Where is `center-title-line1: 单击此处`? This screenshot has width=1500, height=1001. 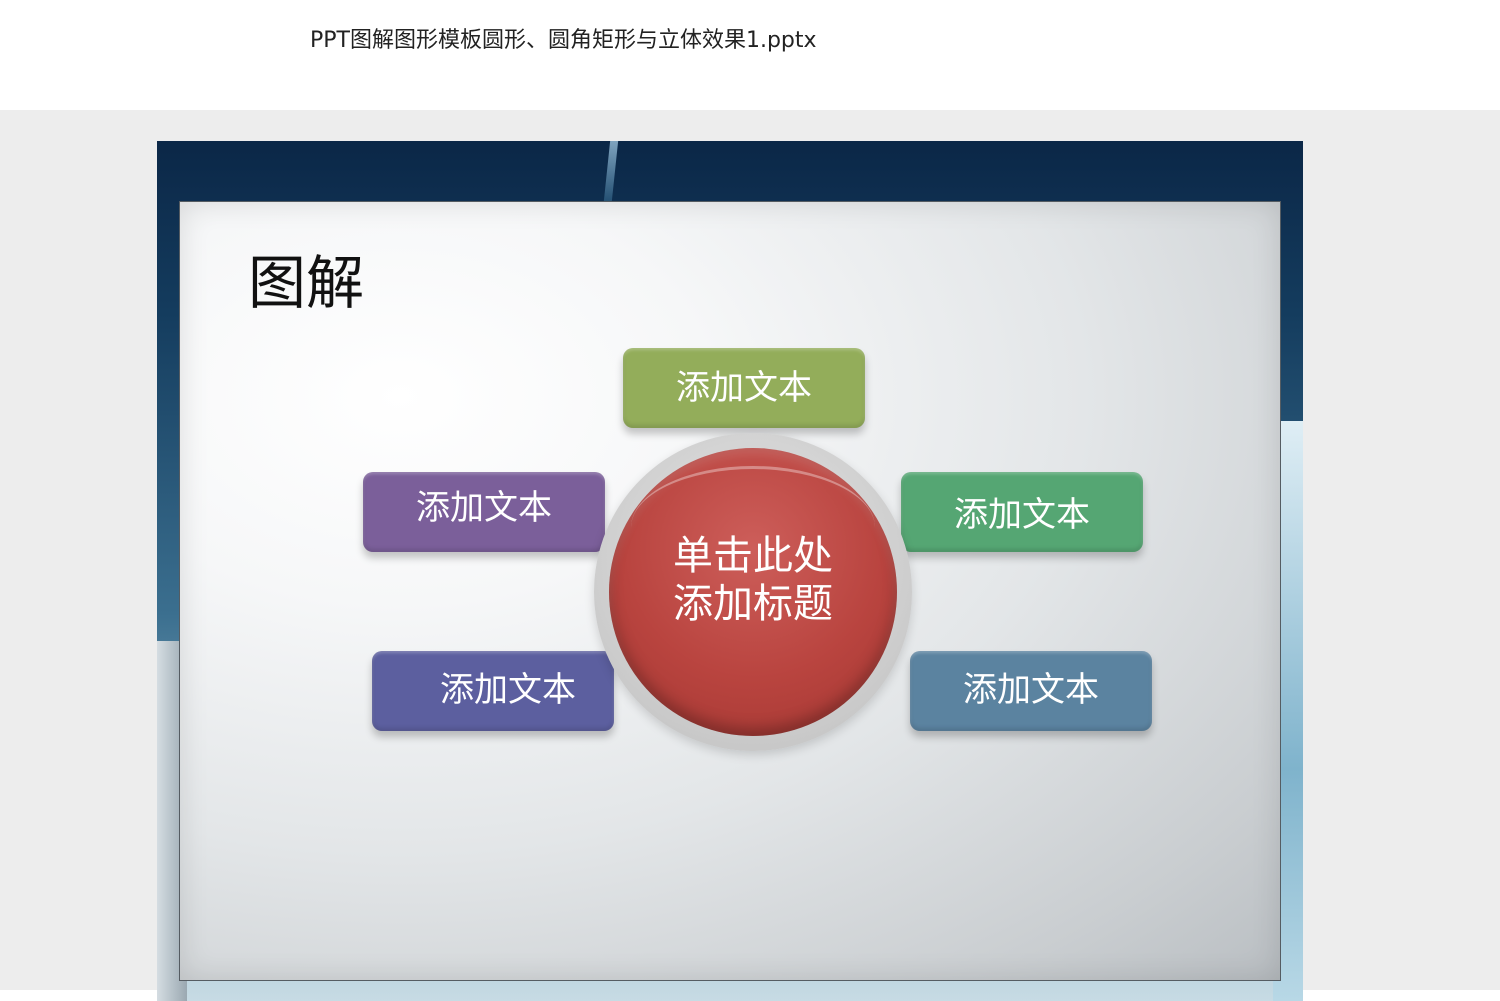 center-title-line1: 单击此处 is located at coordinates (753, 556).